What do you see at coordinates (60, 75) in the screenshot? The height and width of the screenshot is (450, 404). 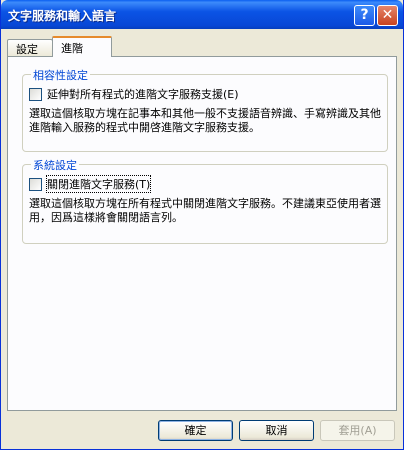 I see `compatibility-legend: 相容性設定` at bounding box center [60, 75].